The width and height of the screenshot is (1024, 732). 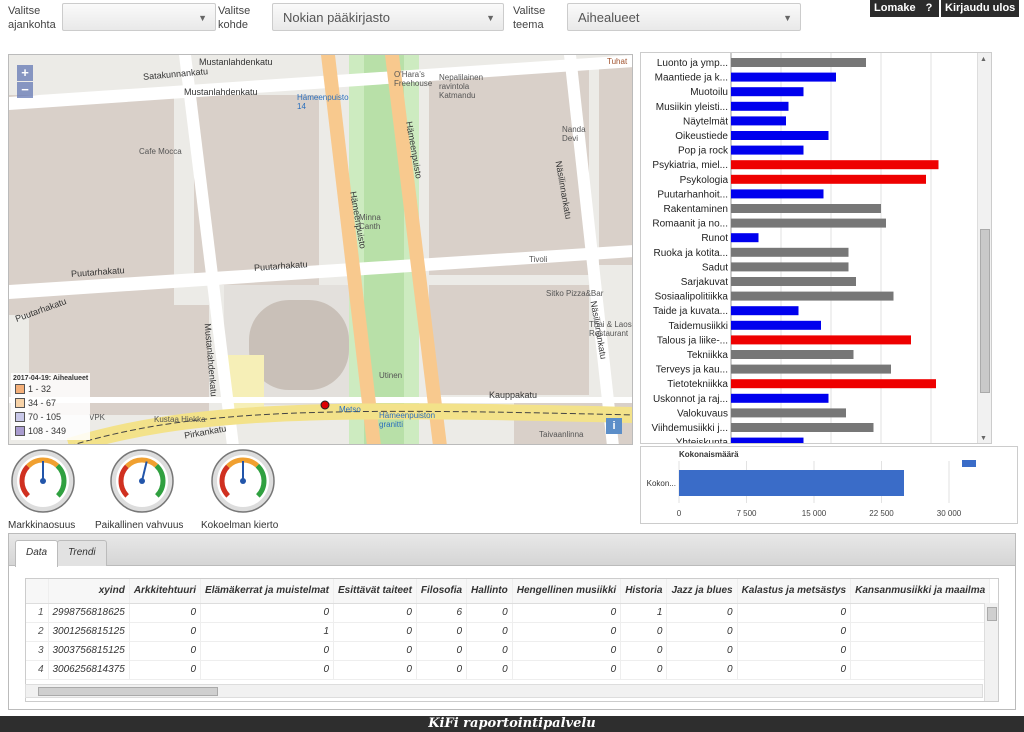 I want to click on column-header: Hengellinen musiikki, so click(x=567, y=591).